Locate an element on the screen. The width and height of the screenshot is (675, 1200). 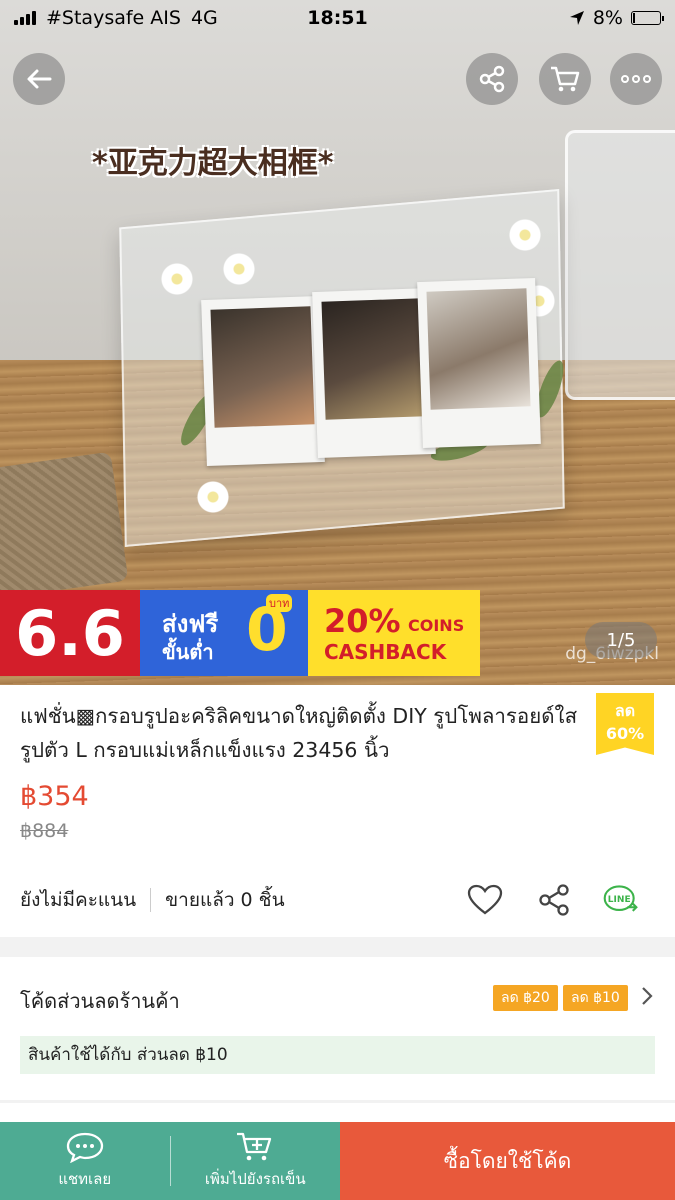
promo-coins: COINS is located at coordinates (436, 625).